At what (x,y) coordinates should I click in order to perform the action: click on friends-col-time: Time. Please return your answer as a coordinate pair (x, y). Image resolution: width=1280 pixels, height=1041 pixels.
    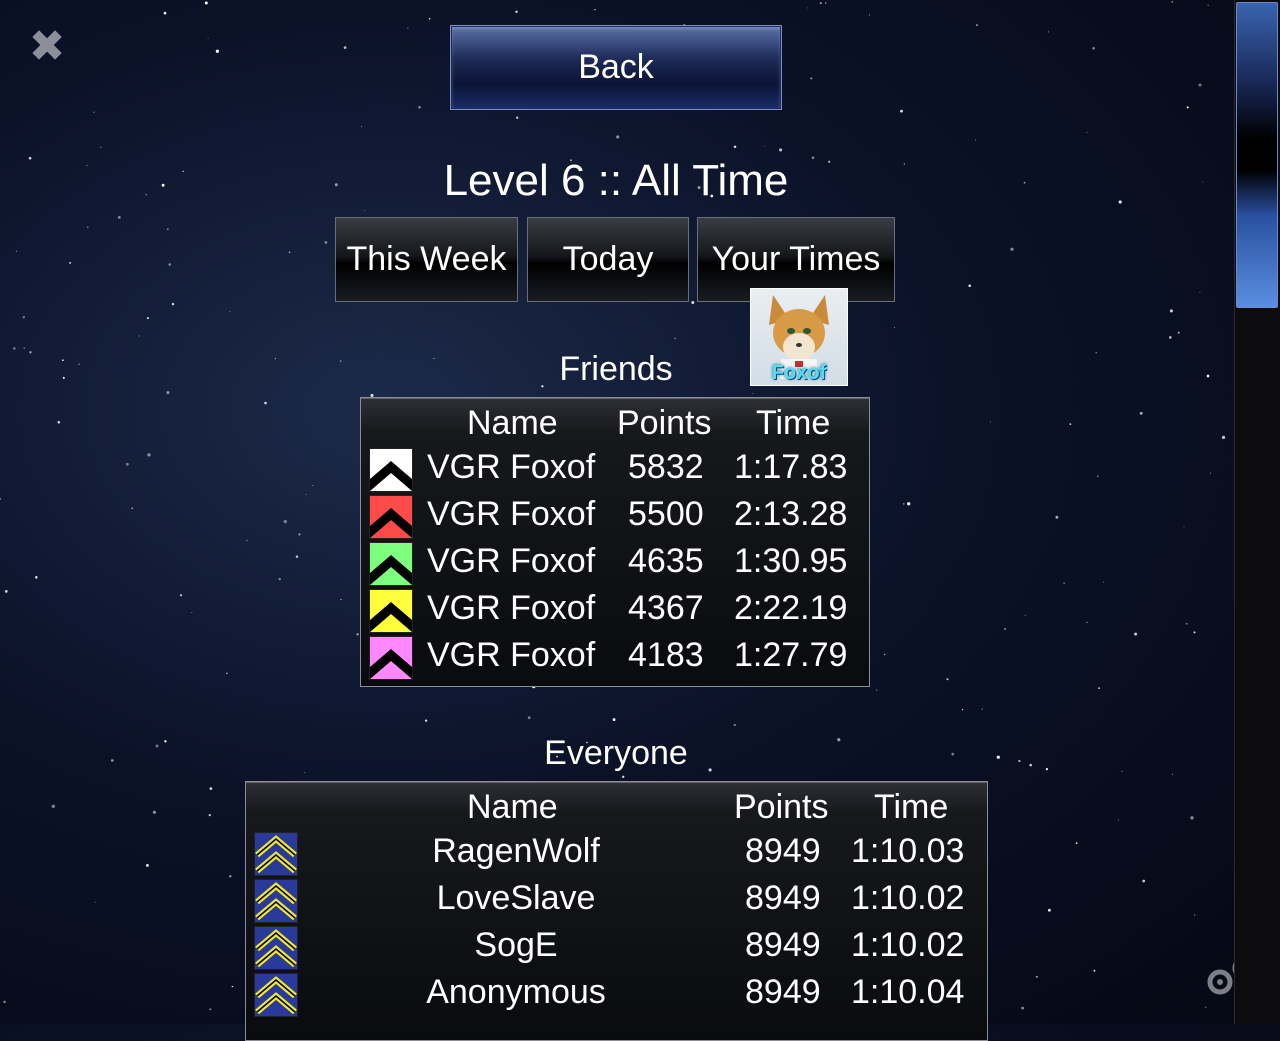
    Looking at the image, I should click on (793, 423).